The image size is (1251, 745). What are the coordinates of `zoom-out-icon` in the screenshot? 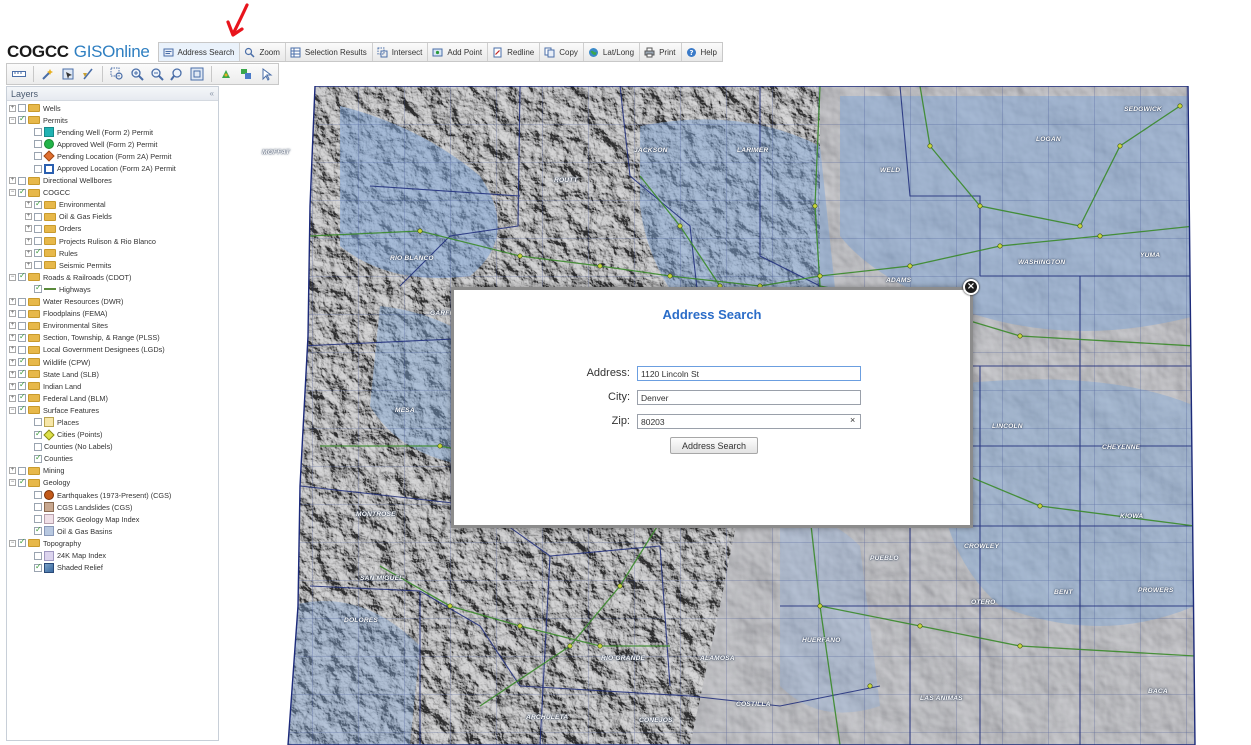 It's located at (157, 74).